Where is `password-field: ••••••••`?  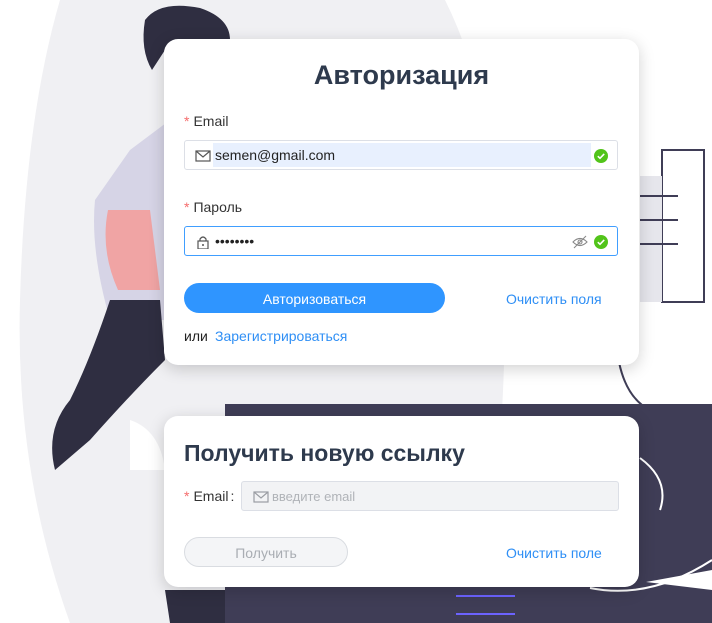 password-field: •••••••• is located at coordinates (401, 241).